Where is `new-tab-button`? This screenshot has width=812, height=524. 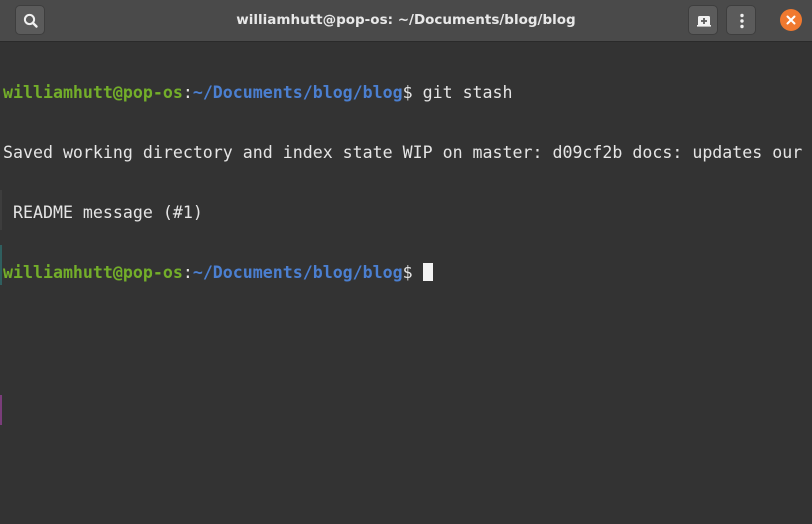 new-tab-button is located at coordinates (703, 20).